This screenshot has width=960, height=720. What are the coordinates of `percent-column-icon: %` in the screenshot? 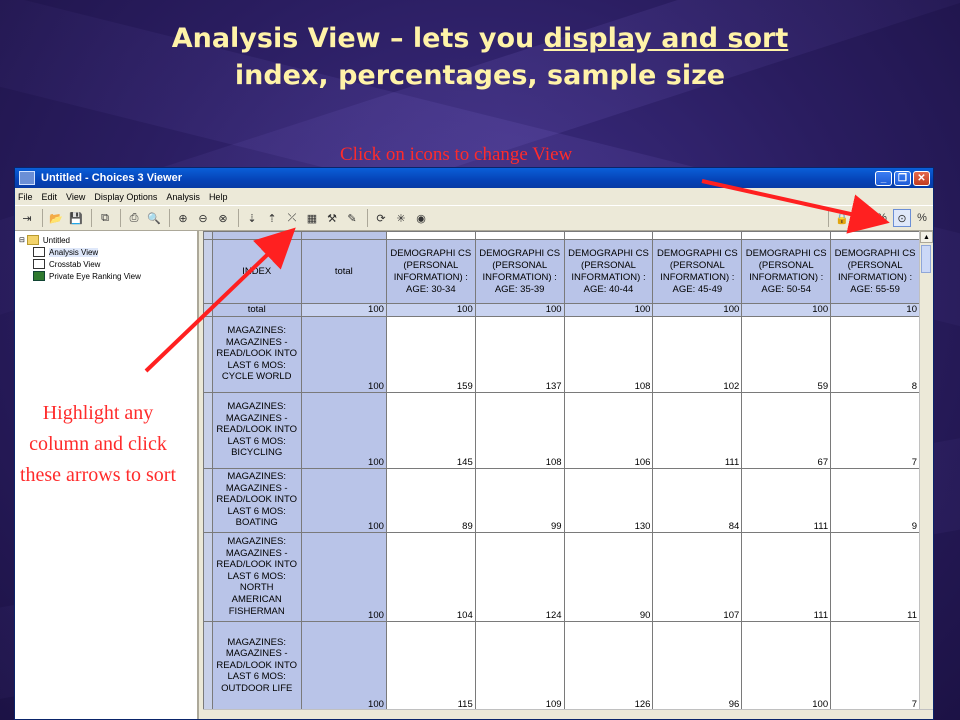 It's located at (882, 218).